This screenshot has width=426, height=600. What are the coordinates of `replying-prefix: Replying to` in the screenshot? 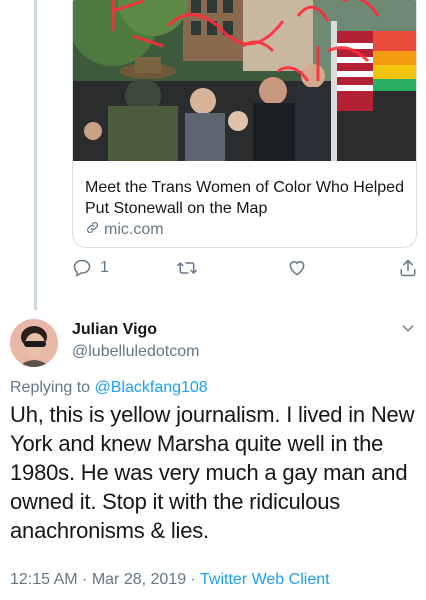 It's located at (50, 387).